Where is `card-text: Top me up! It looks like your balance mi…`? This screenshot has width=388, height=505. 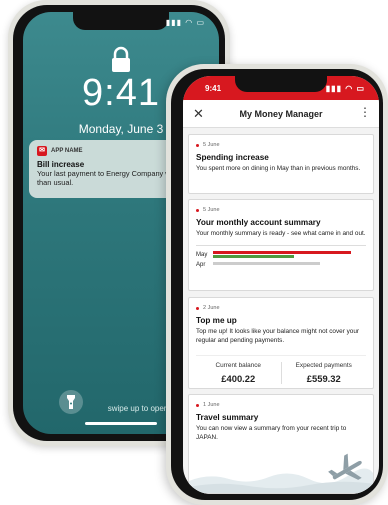
card-text: Top me up! It looks like your balance mi… is located at coordinates (278, 336).